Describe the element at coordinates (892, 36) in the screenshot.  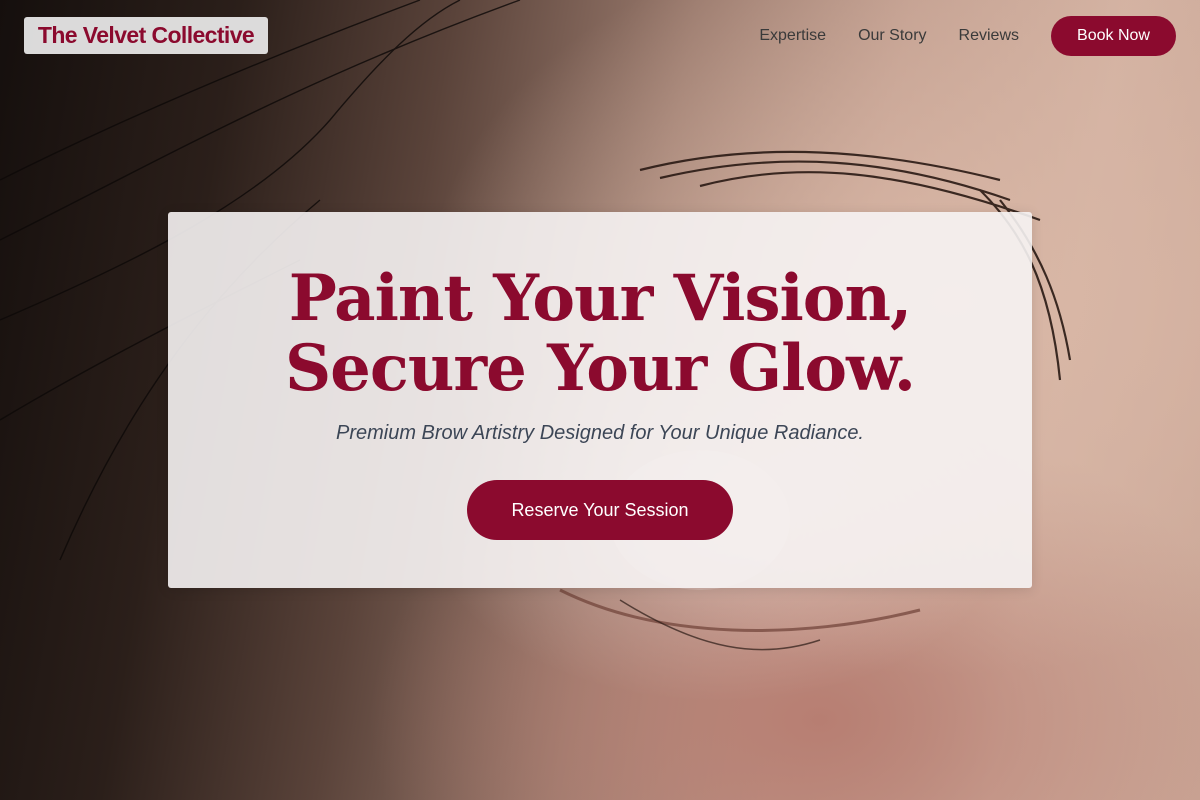
I see `nav-link-our-story: Our Story` at that location.